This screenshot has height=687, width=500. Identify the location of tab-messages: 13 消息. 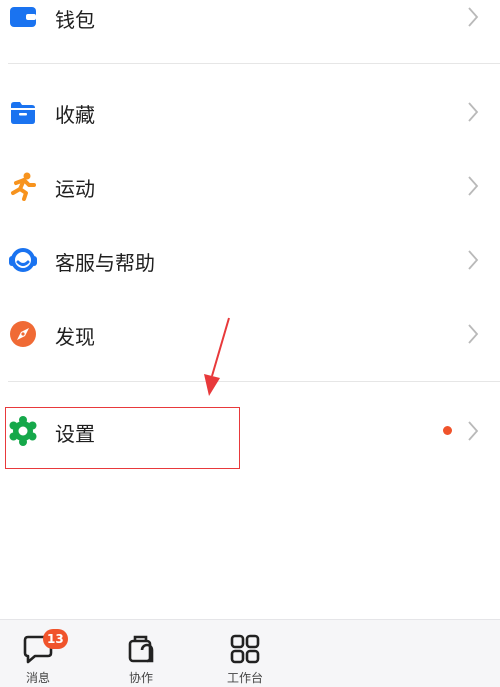
(38, 653).